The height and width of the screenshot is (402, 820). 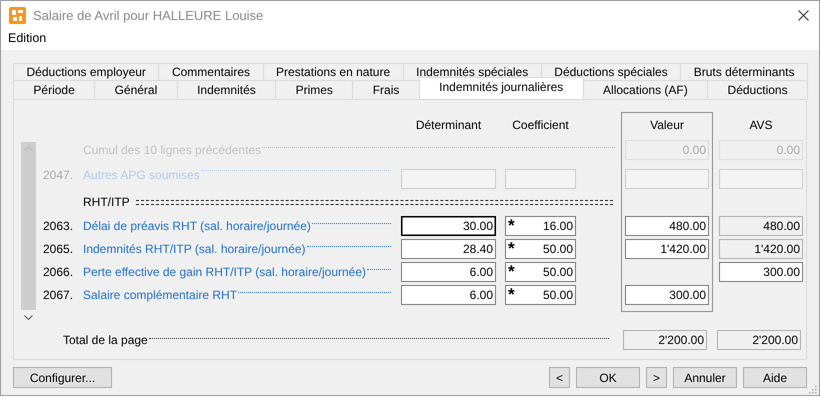 I want to click on dialog-button: <, so click(x=559, y=377).